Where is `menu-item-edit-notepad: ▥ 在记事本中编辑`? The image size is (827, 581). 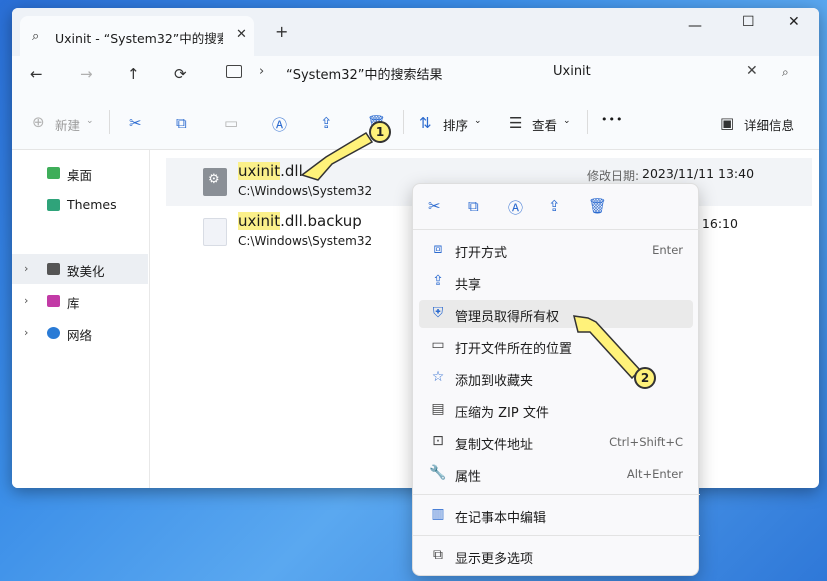 menu-item-edit-notepad: ▥ 在记事本中编辑 is located at coordinates (556, 515).